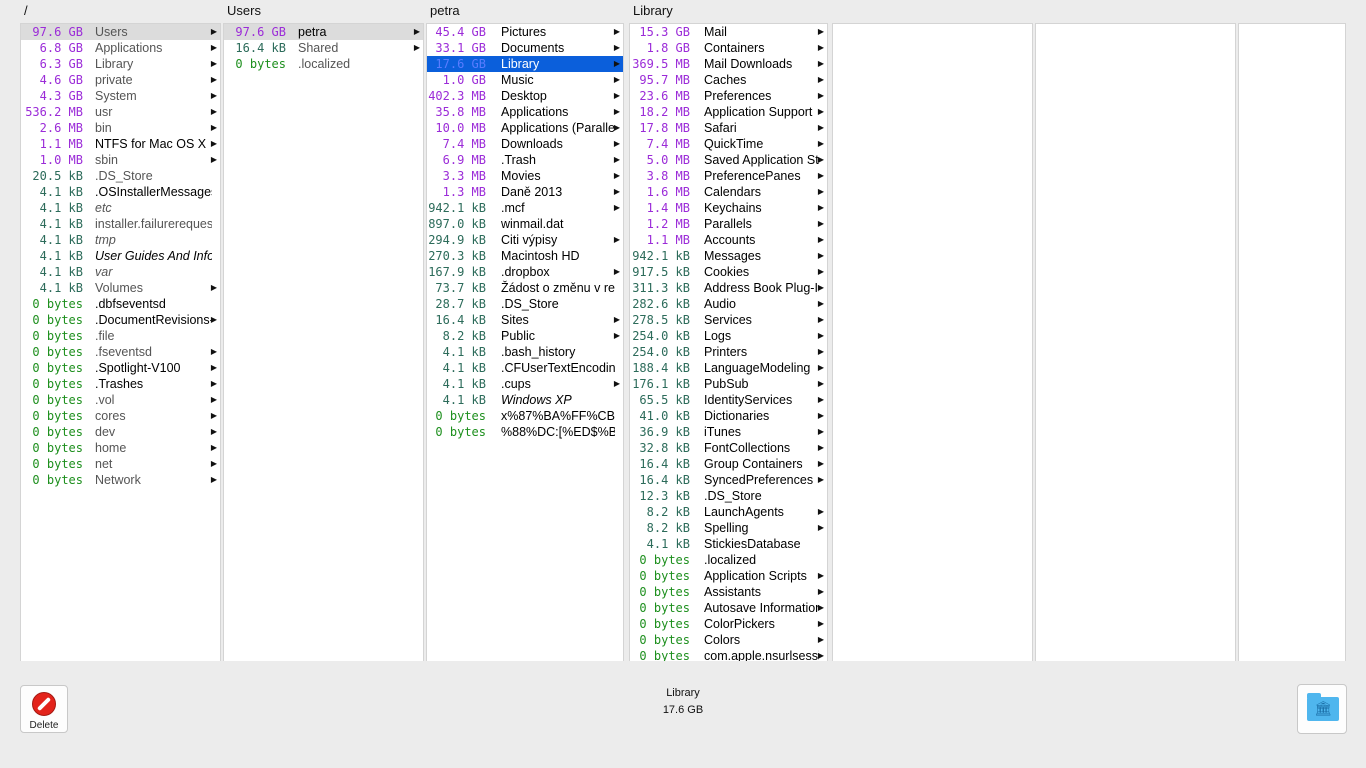  I want to click on list-item: 0 bytes .vol ▶, so click(120, 400).